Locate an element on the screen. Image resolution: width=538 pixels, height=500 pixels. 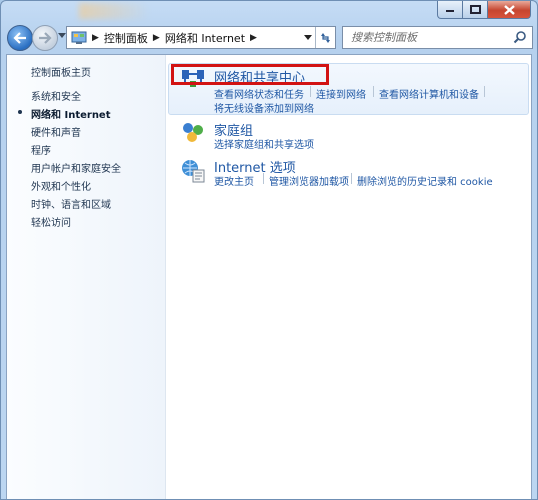
homegroup-options-link: 选择家庭组和共享选项 is located at coordinates (264, 143).